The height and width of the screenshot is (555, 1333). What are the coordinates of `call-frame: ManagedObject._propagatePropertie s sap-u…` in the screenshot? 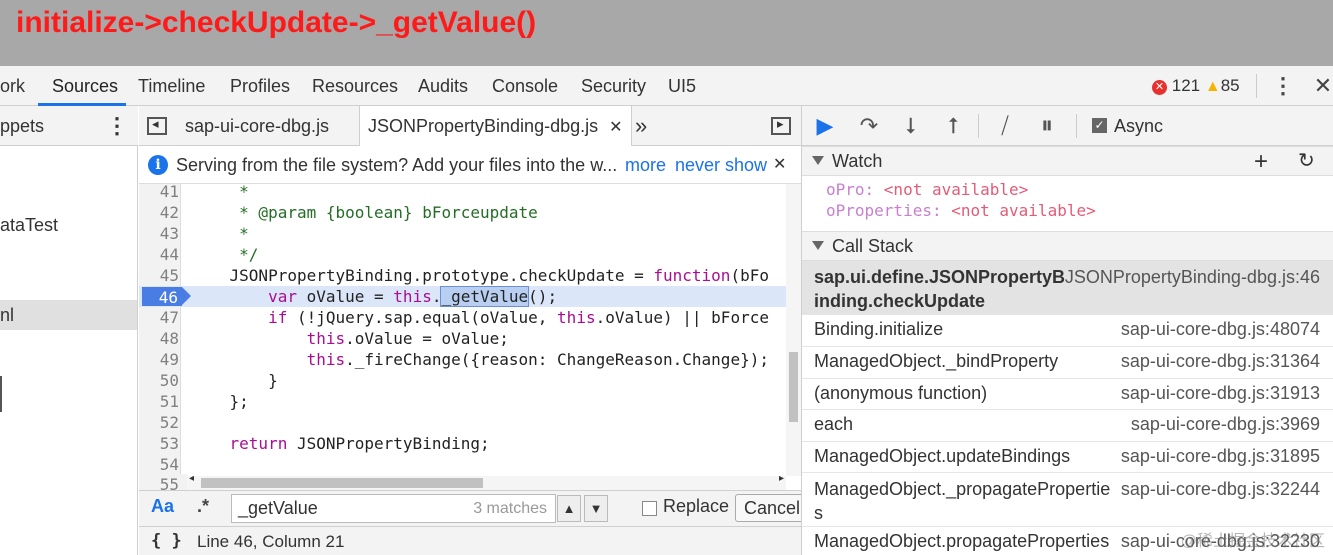 It's located at (1067, 500).